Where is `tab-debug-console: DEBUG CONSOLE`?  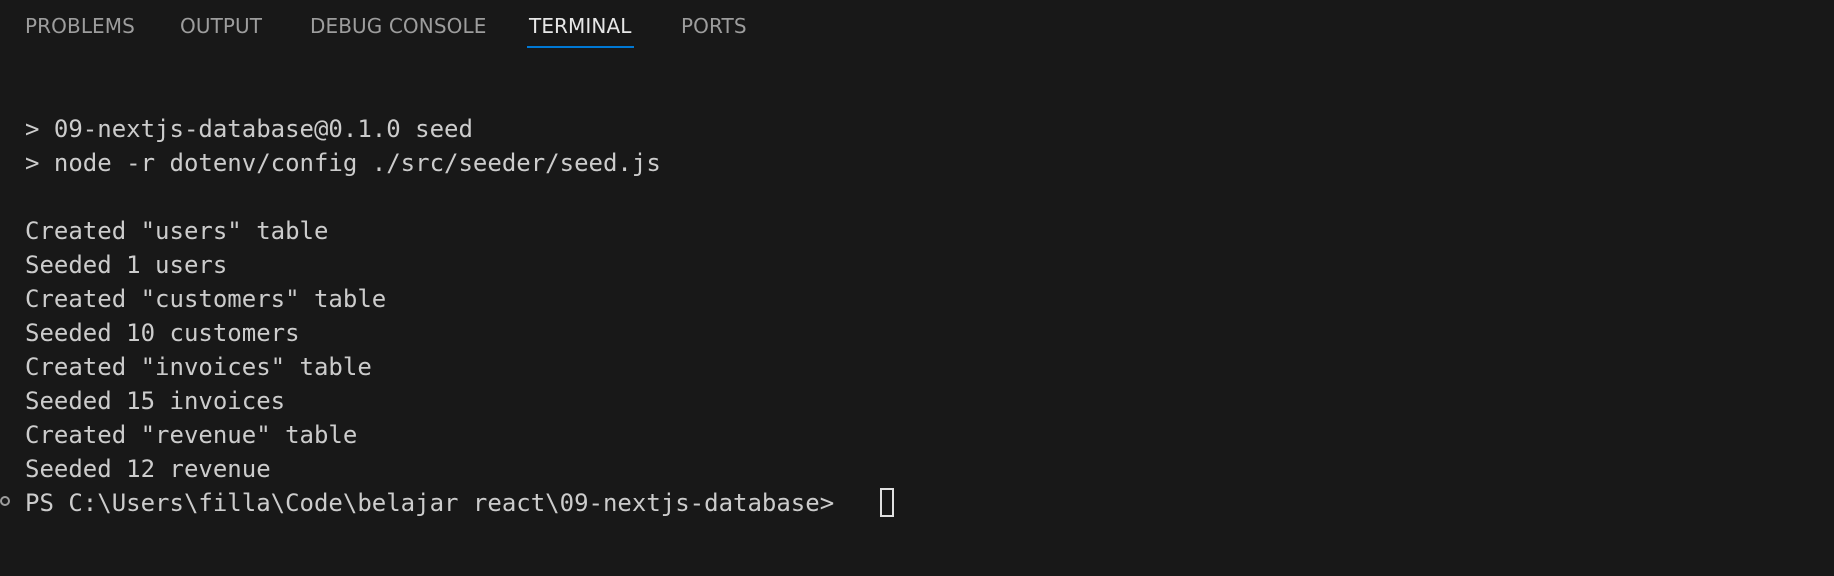 tab-debug-console: DEBUG CONSOLE is located at coordinates (398, 29).